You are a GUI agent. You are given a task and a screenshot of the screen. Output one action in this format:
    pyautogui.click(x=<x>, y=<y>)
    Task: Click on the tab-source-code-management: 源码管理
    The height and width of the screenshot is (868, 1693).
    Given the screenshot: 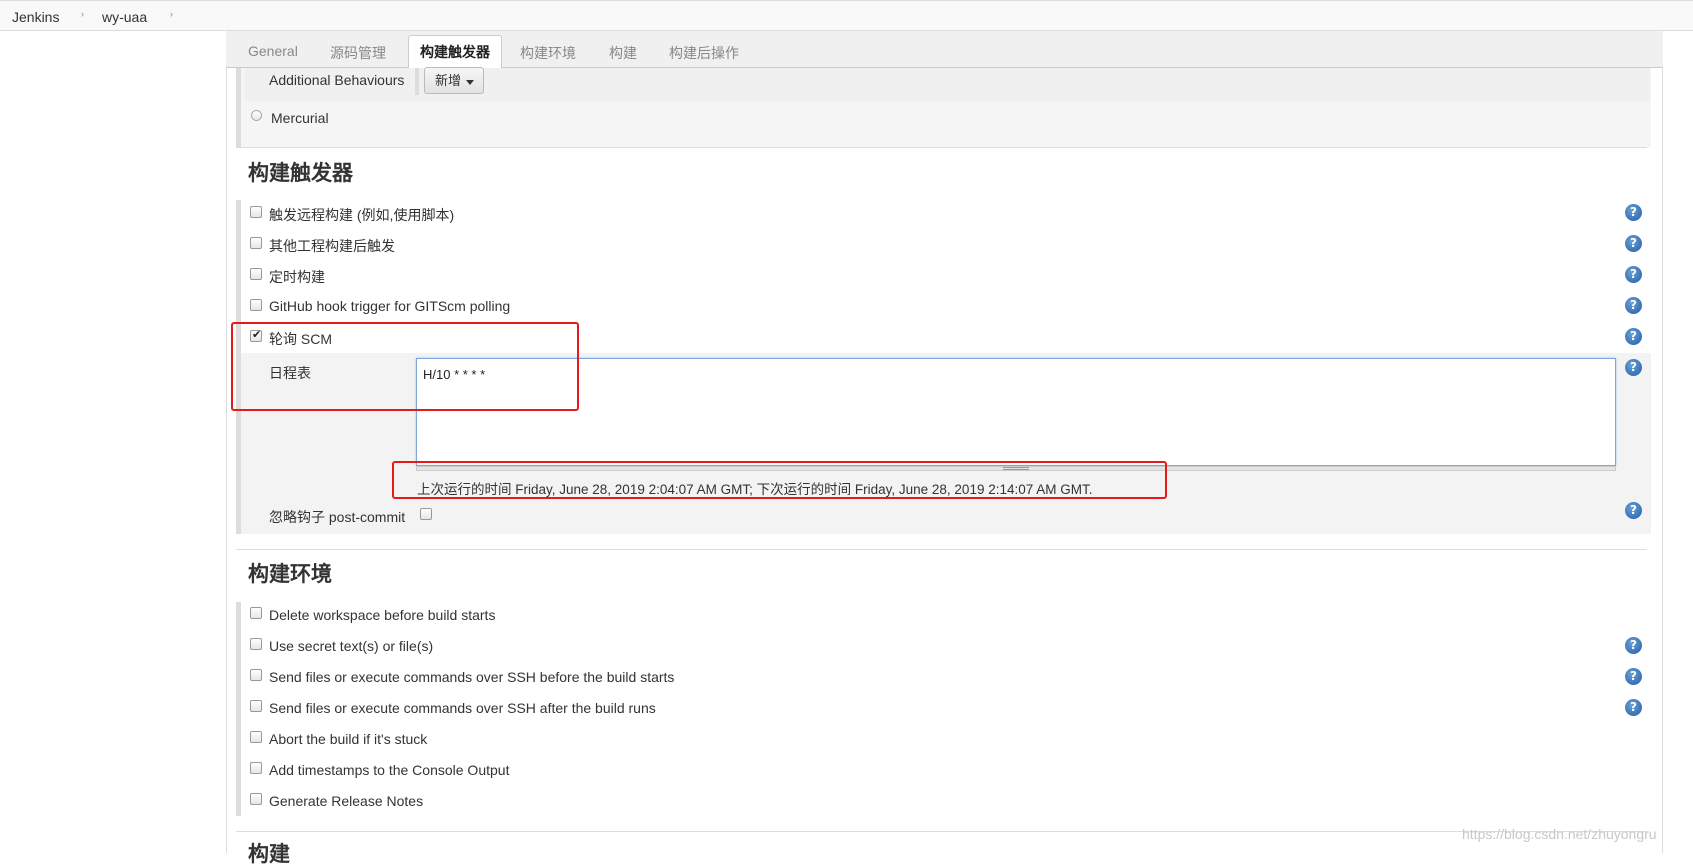 What is the action you would take?
    pyautogui.click(x=358, y=53)
    